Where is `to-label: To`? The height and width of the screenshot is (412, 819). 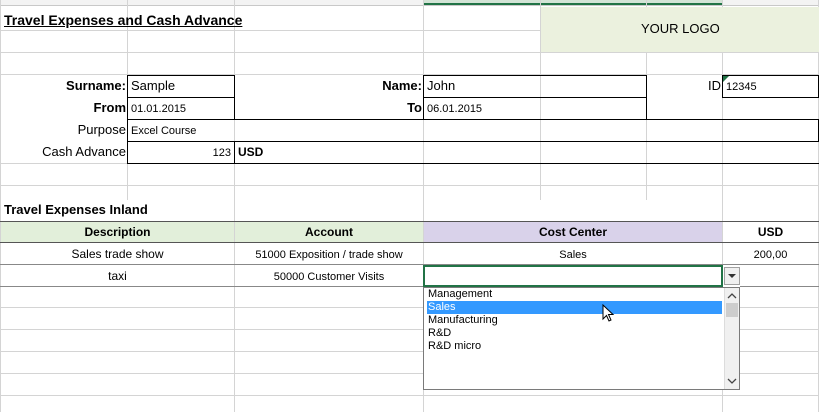 to-label: To is located at coordinates (414, 107).